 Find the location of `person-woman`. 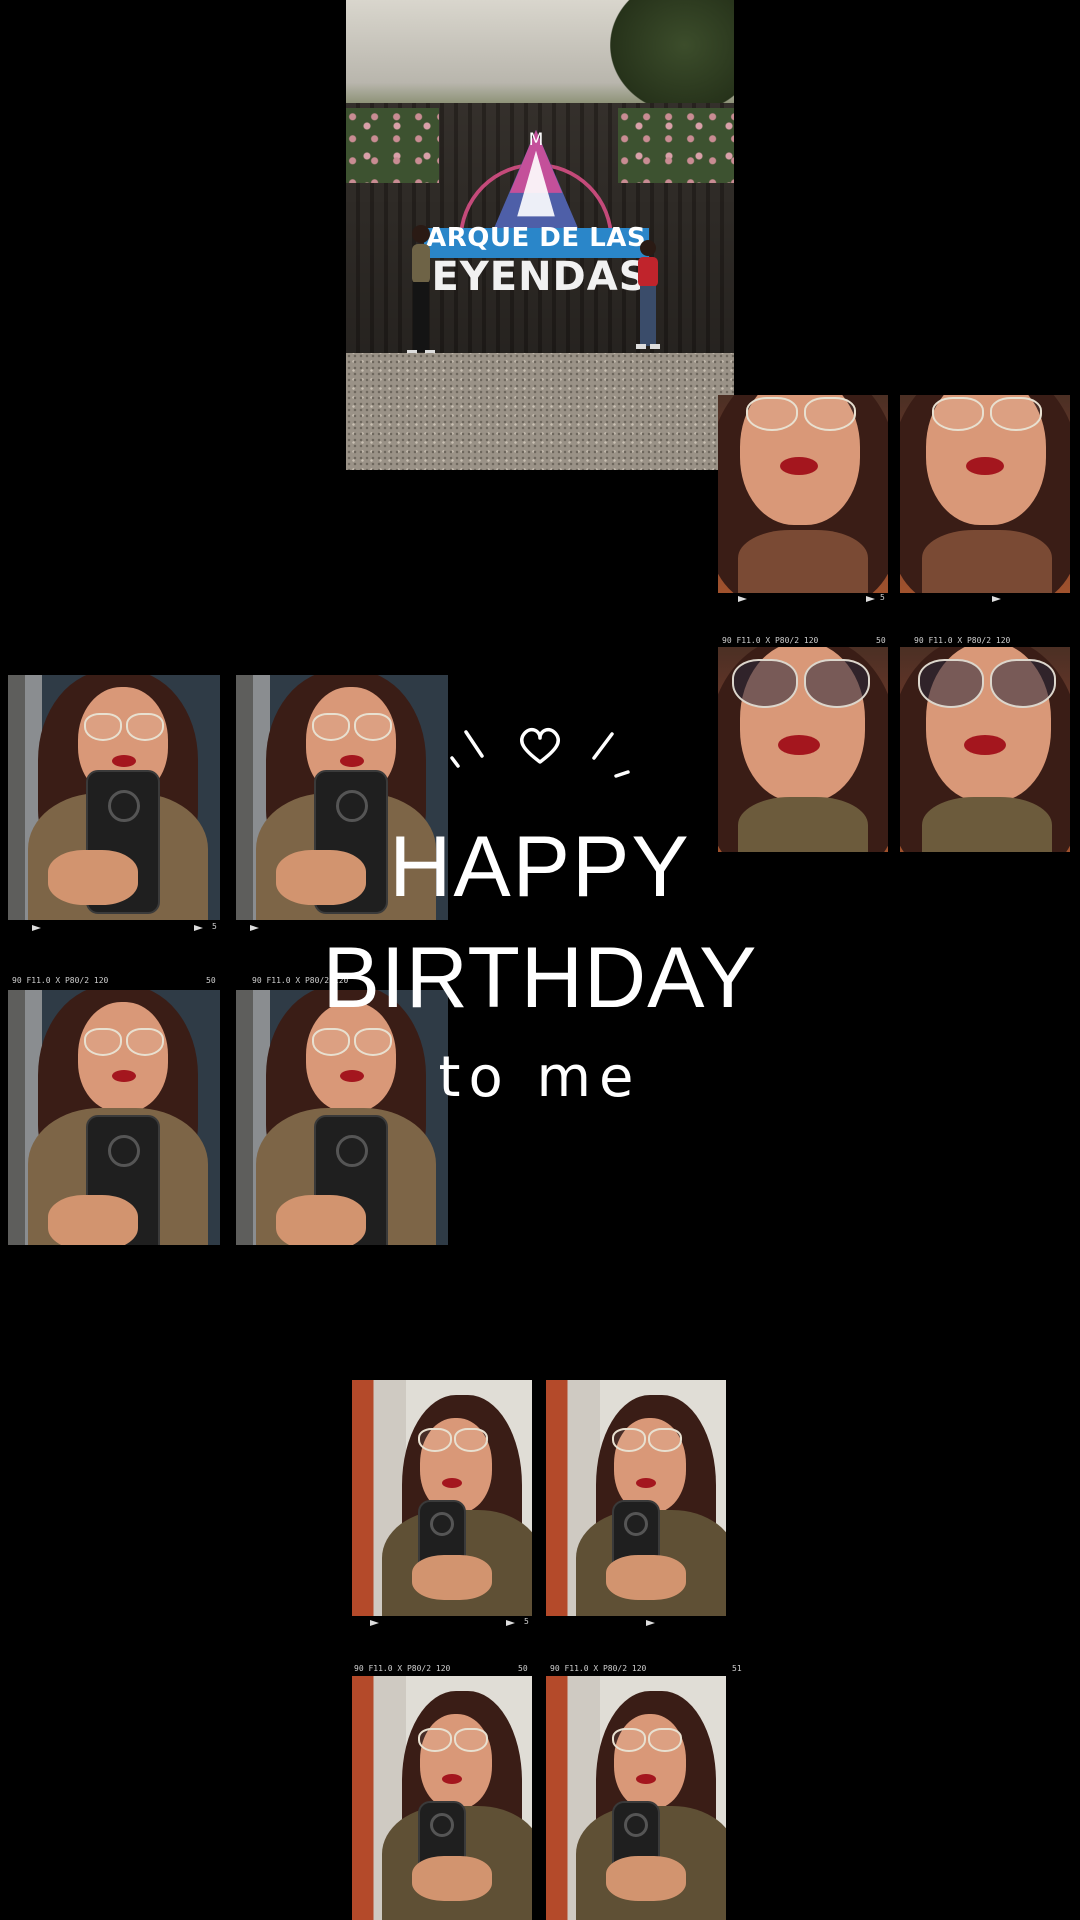

person-woman is located at coordinates (421, 290).